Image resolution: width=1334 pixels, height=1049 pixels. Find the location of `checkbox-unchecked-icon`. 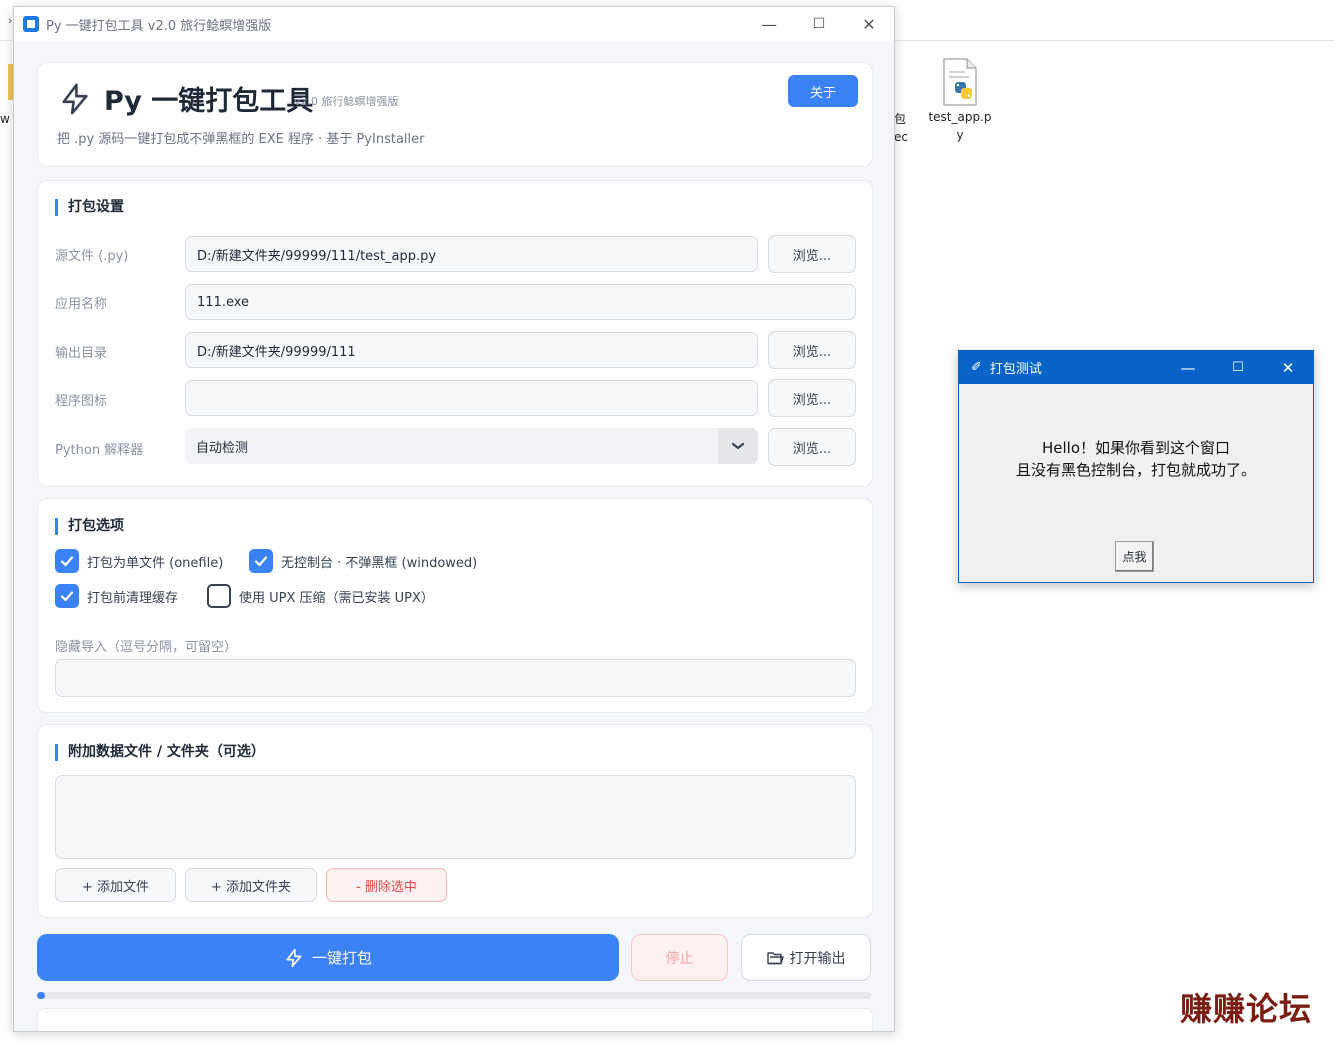

checkbox-unchecked-icon is located at coordinates (219, 596).